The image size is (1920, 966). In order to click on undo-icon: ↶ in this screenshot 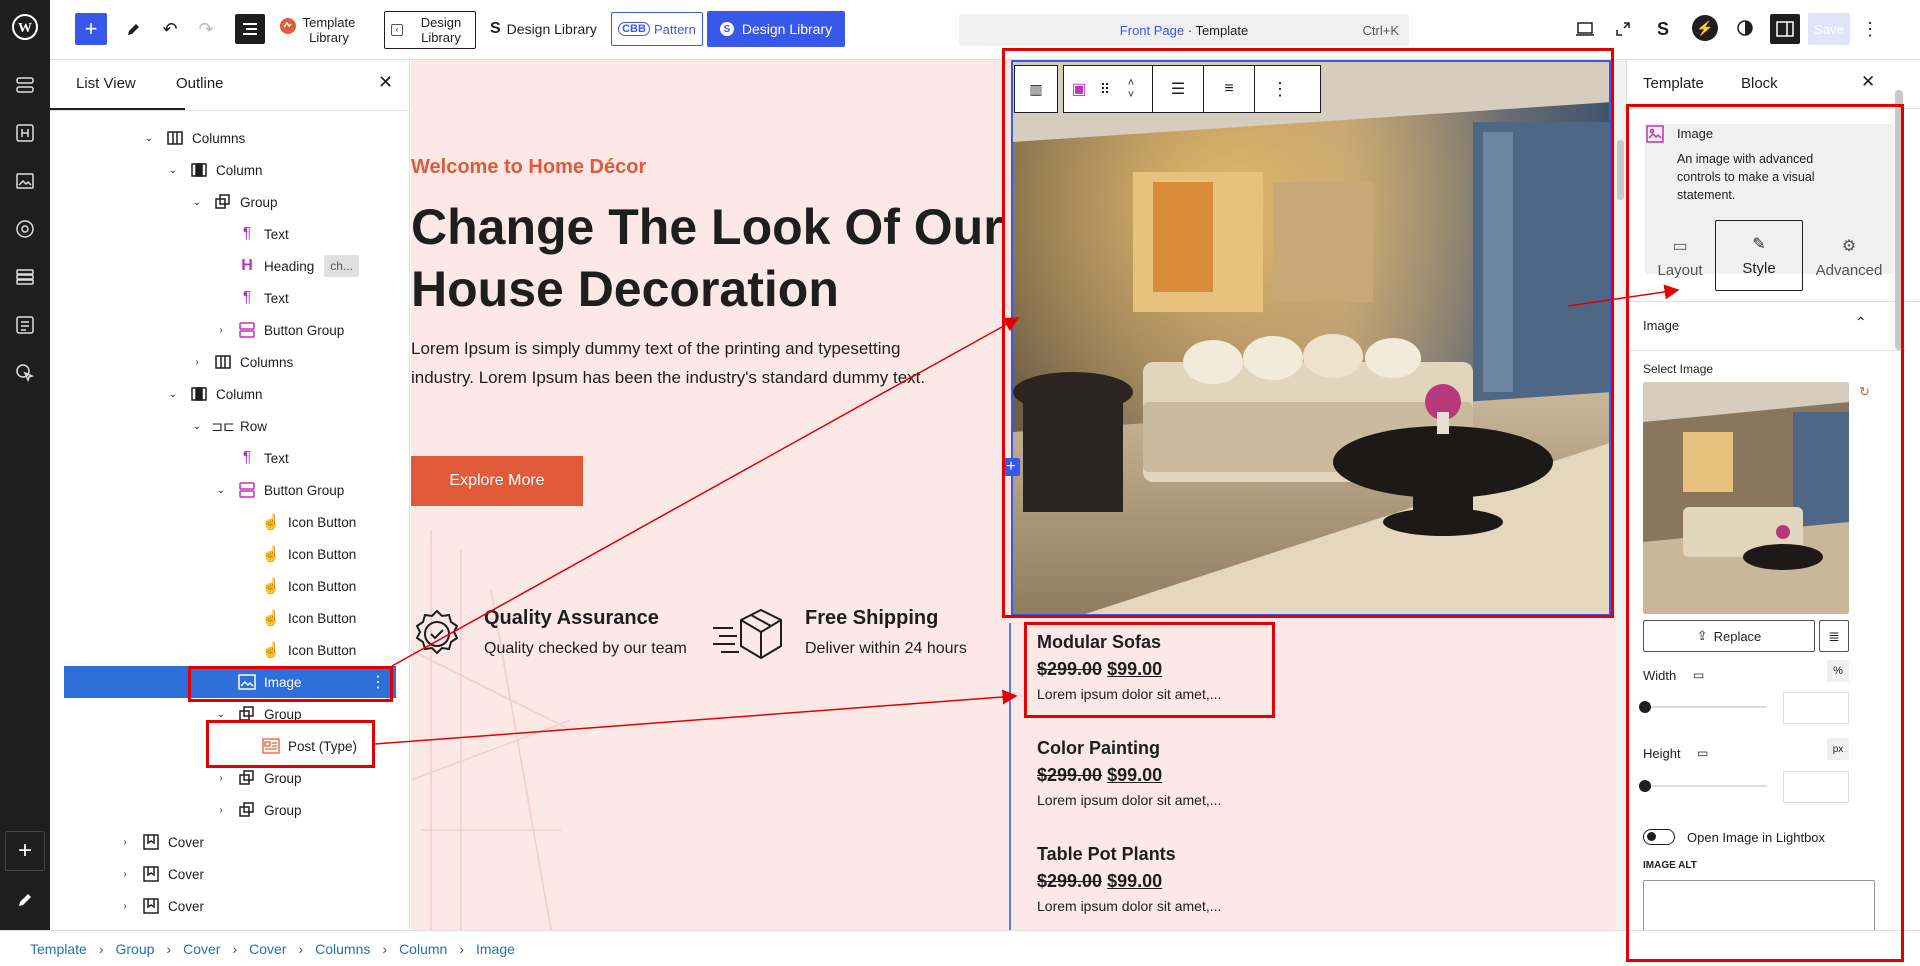, I will do `click(170, 29)`.